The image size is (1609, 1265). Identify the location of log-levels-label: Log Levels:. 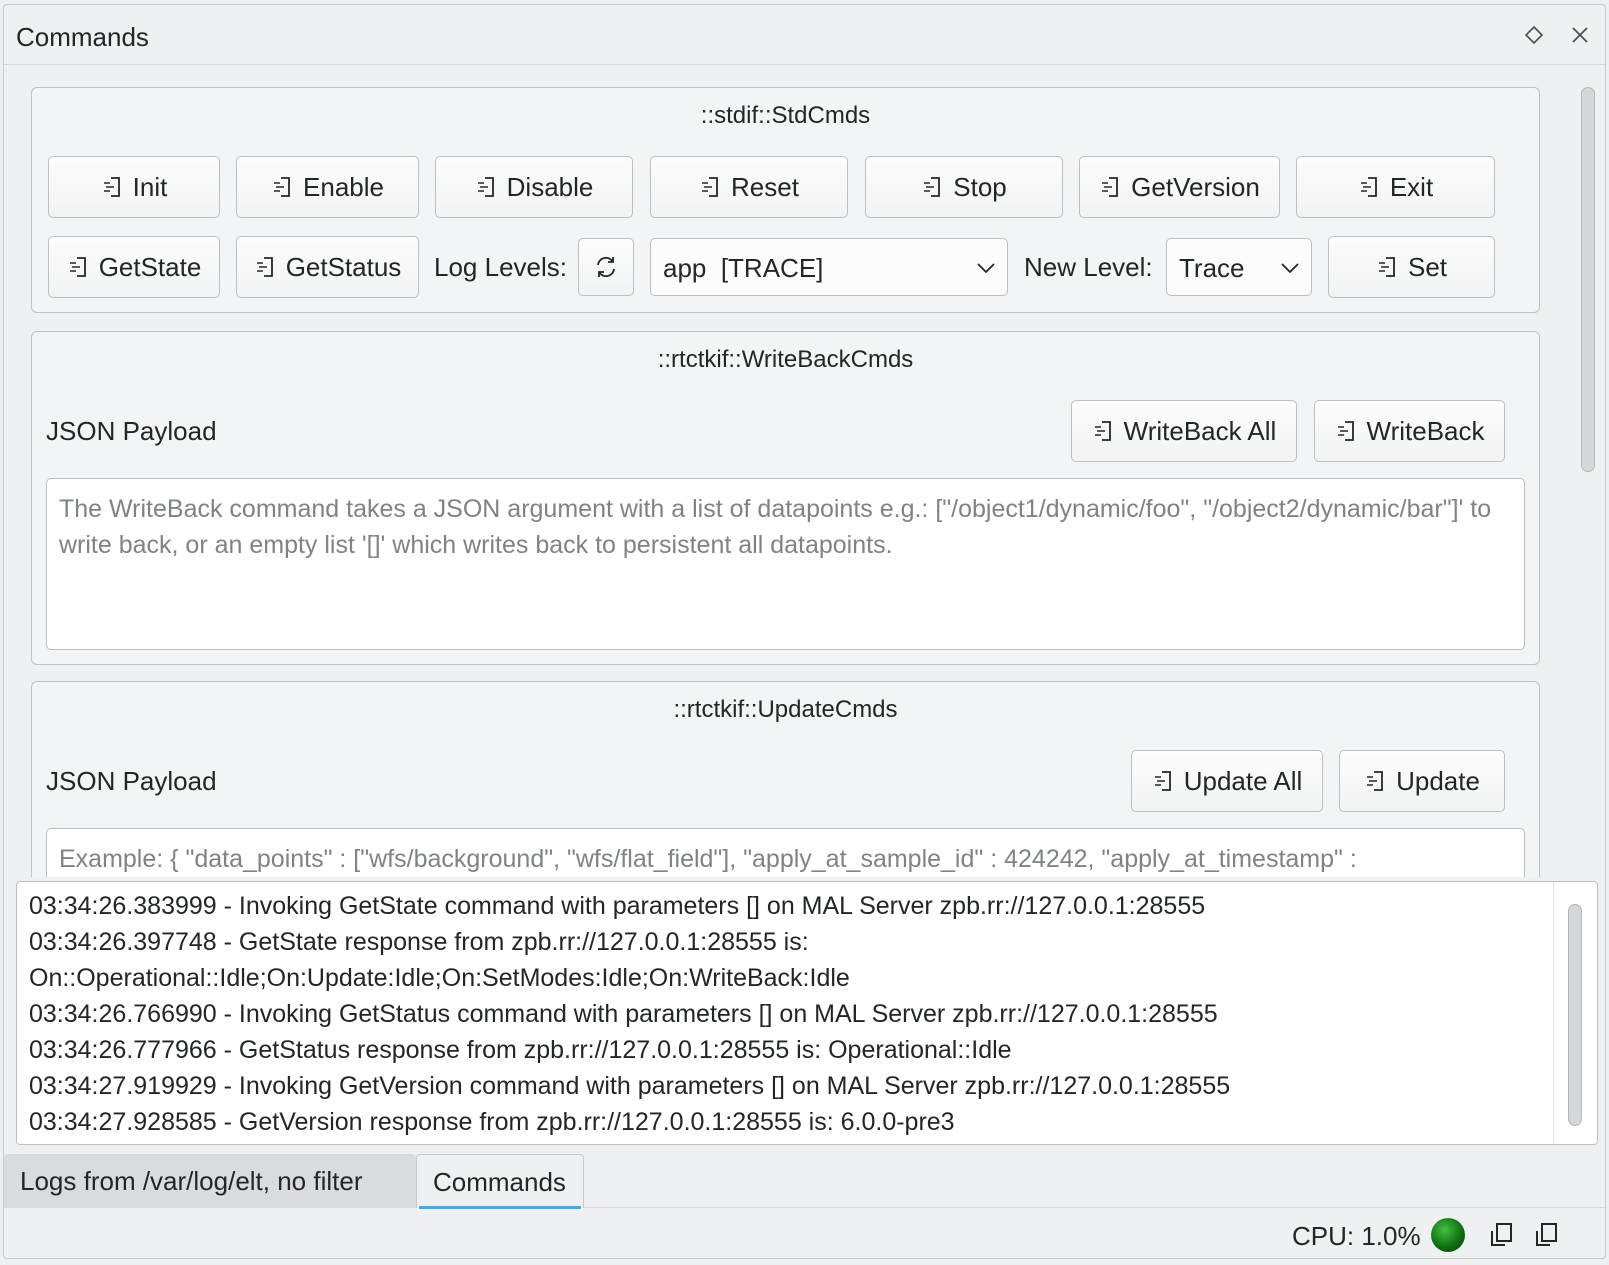
(500, 267).